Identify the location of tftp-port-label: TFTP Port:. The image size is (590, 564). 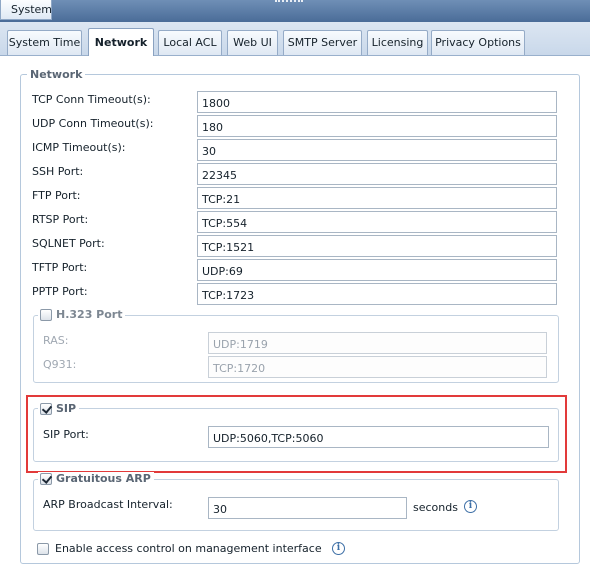
(60, 267).